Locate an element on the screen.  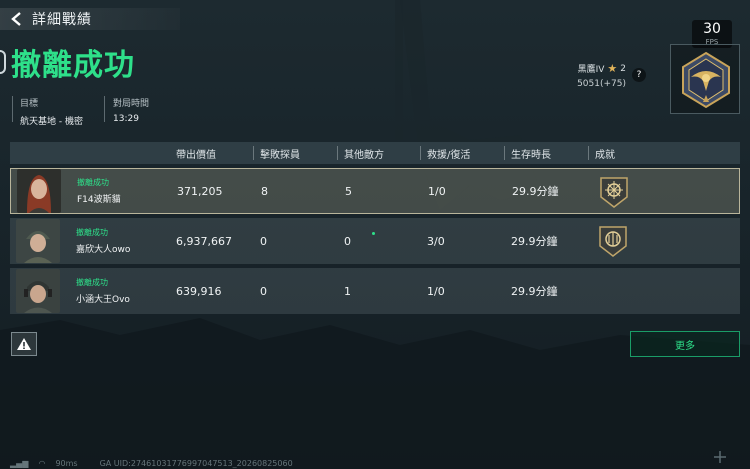
other-enemies: 1 is located at coordinates (347, 291).